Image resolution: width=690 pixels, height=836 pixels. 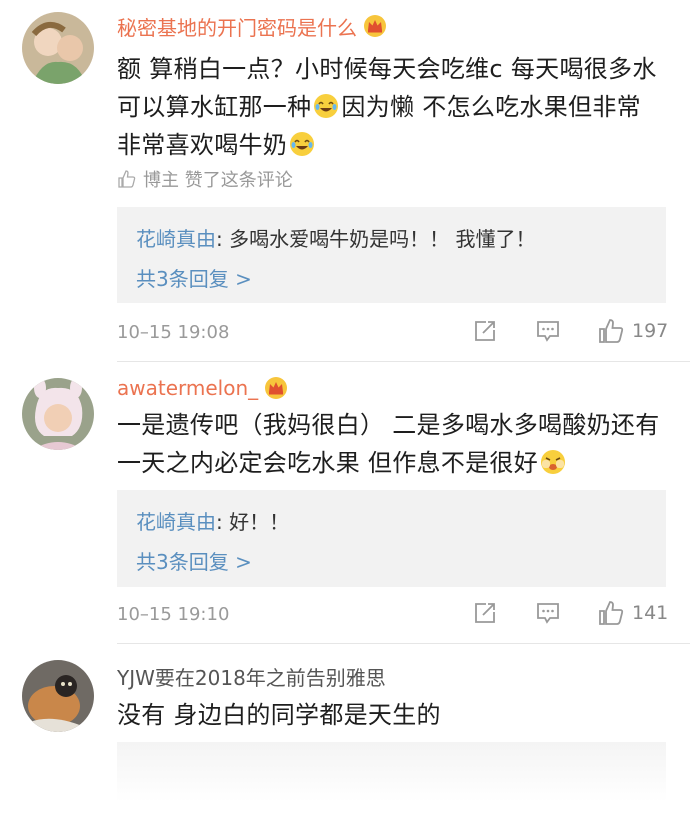 What do you see at coordinates (376, 239) in the screenshot?
I see `reply-text: : 多喝水爱喝牛奶是吗！！ 我懂了！` at bounding box center [376, 239].